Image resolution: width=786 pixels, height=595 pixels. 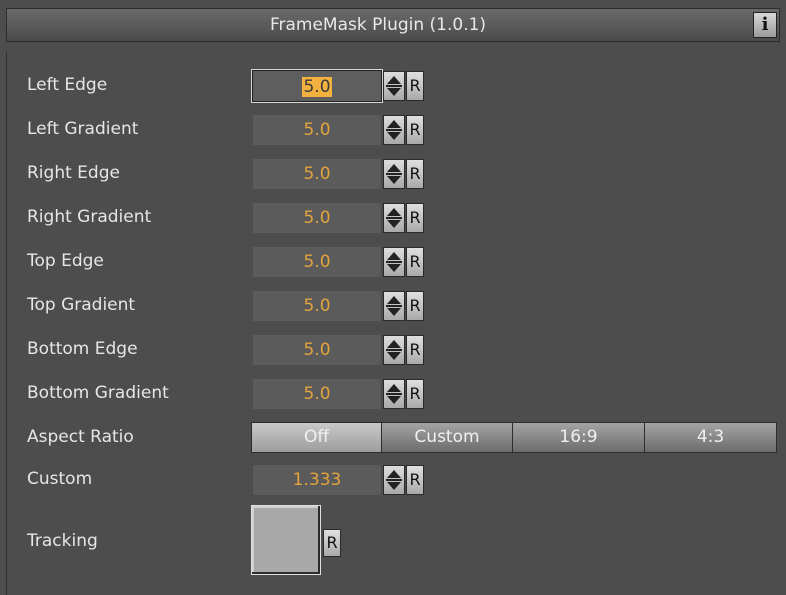 I want to click on param-row-left-gradient: Left Gradient 5.0 R, so click(x=393, y=129).